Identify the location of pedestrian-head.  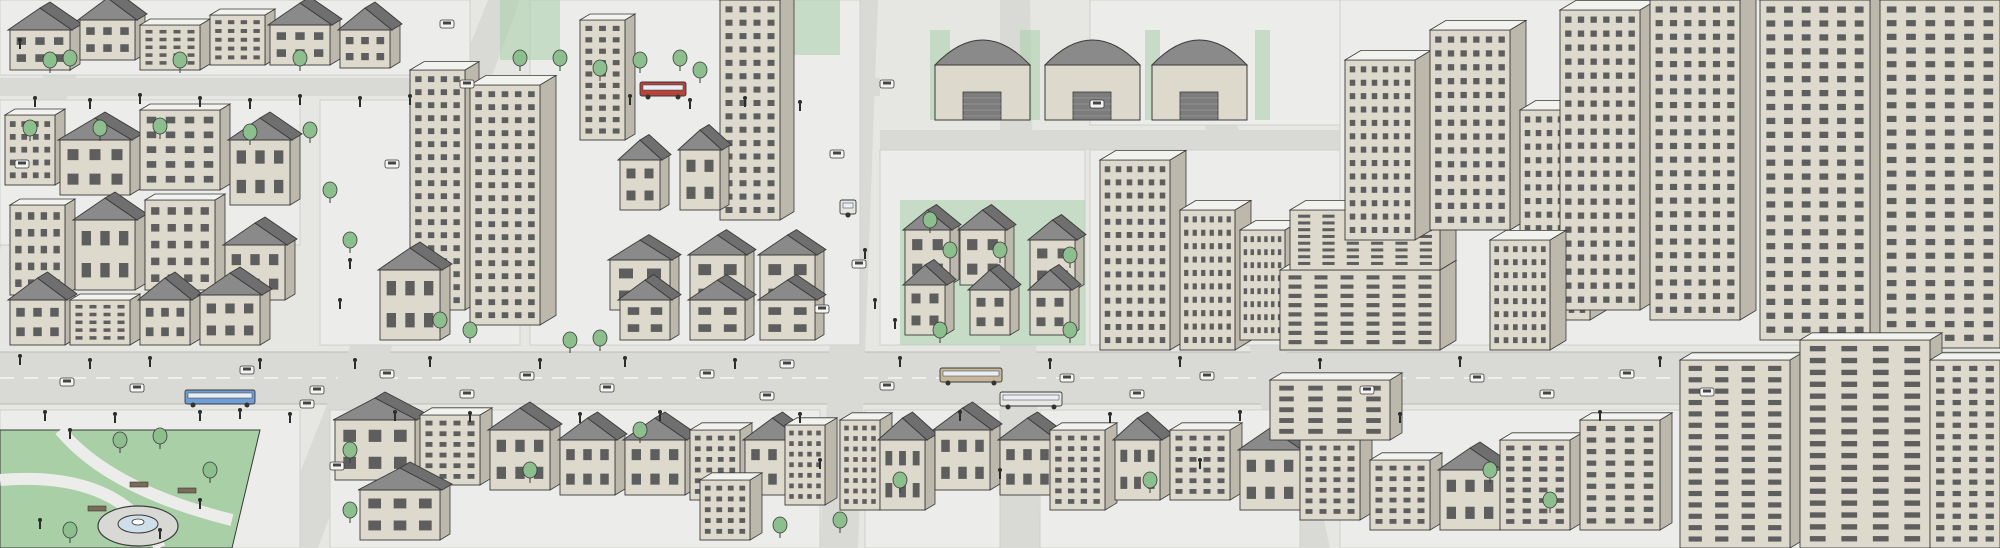
(1320, 360).